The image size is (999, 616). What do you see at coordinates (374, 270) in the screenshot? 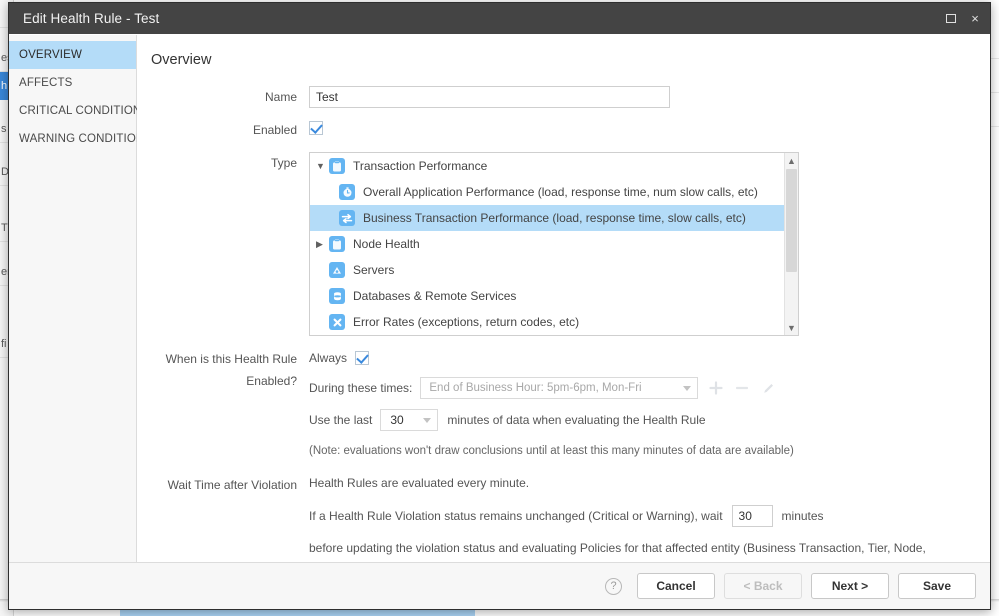
I see `tree-node-label: Servers` at bounding box center [374, 270].